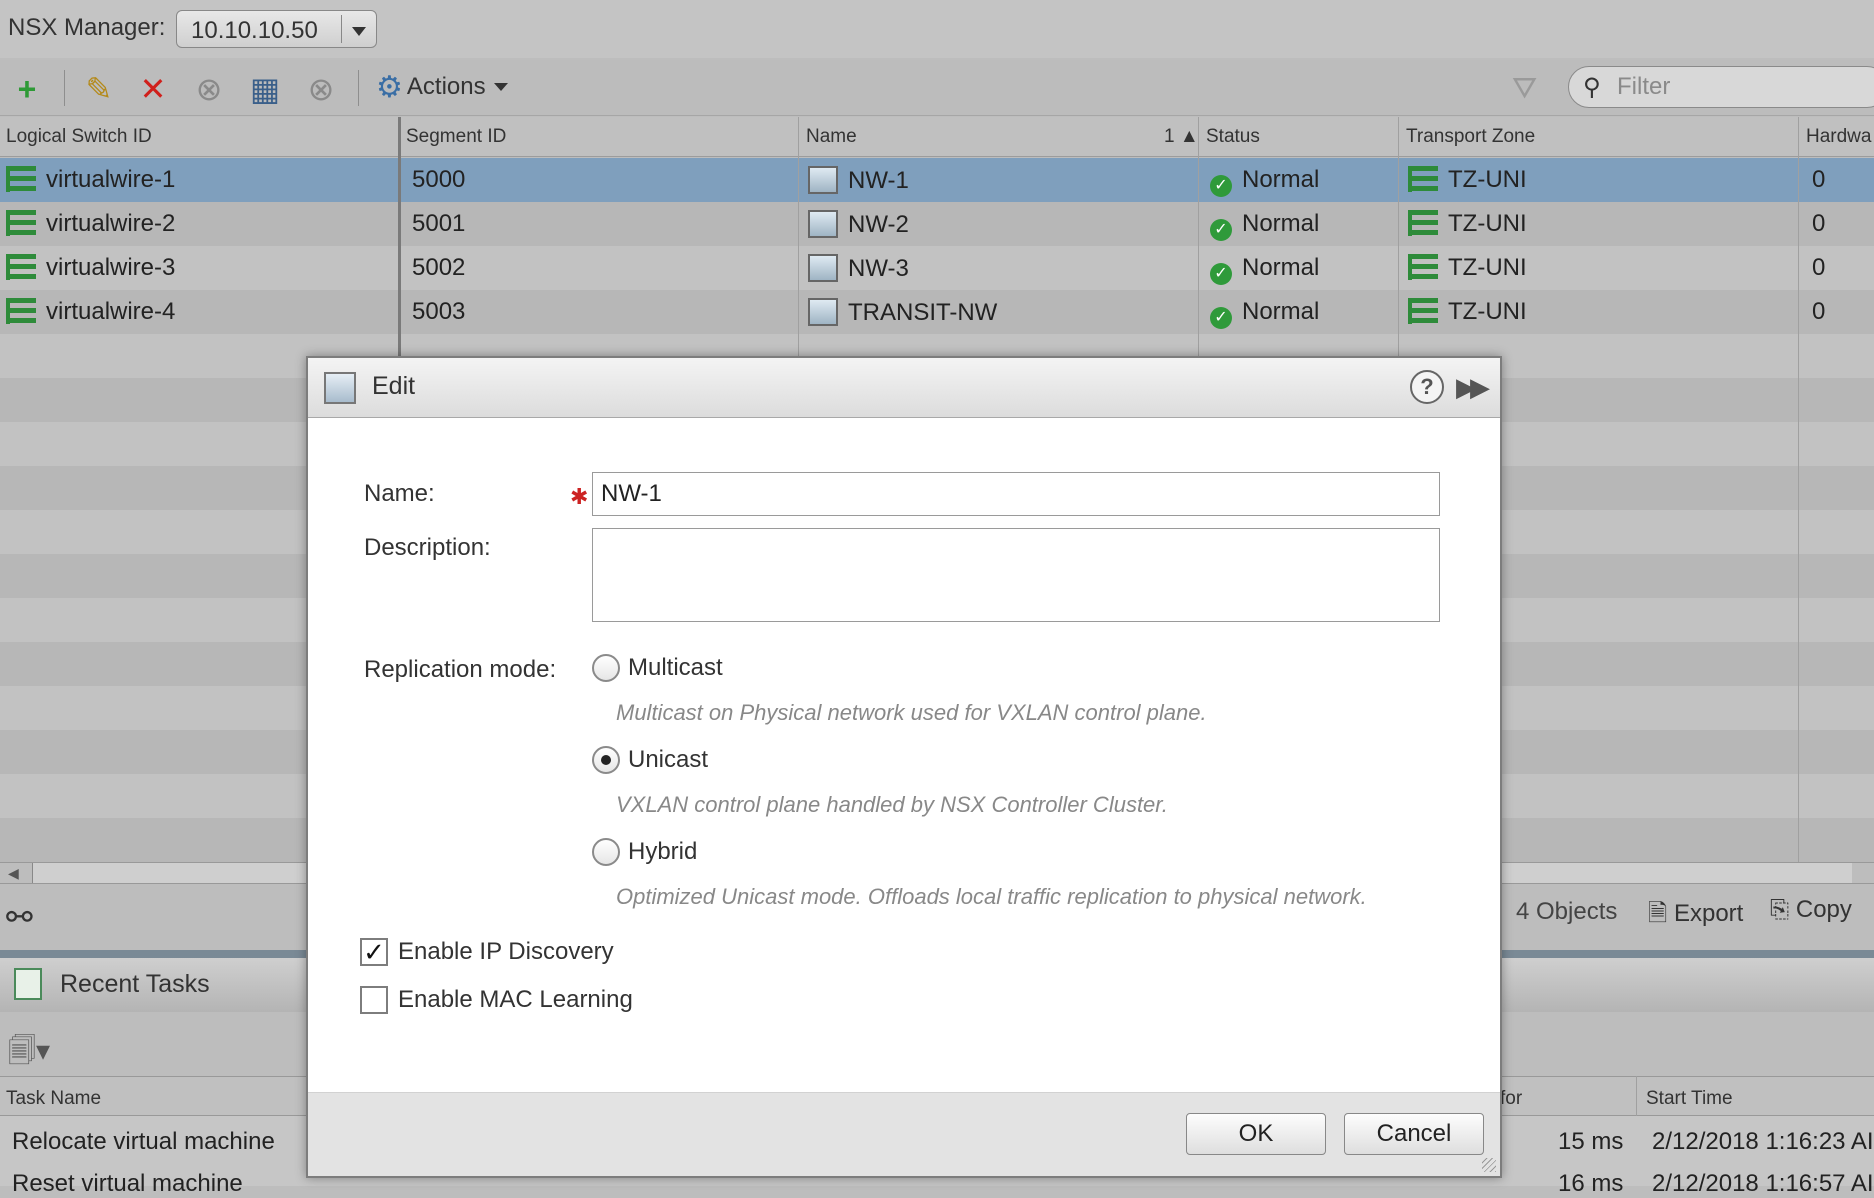 The height and width of the screenshot is (1198, 1874). I want to click on cell-logical-switch-id: virtualwire-4, so click(90, 312).